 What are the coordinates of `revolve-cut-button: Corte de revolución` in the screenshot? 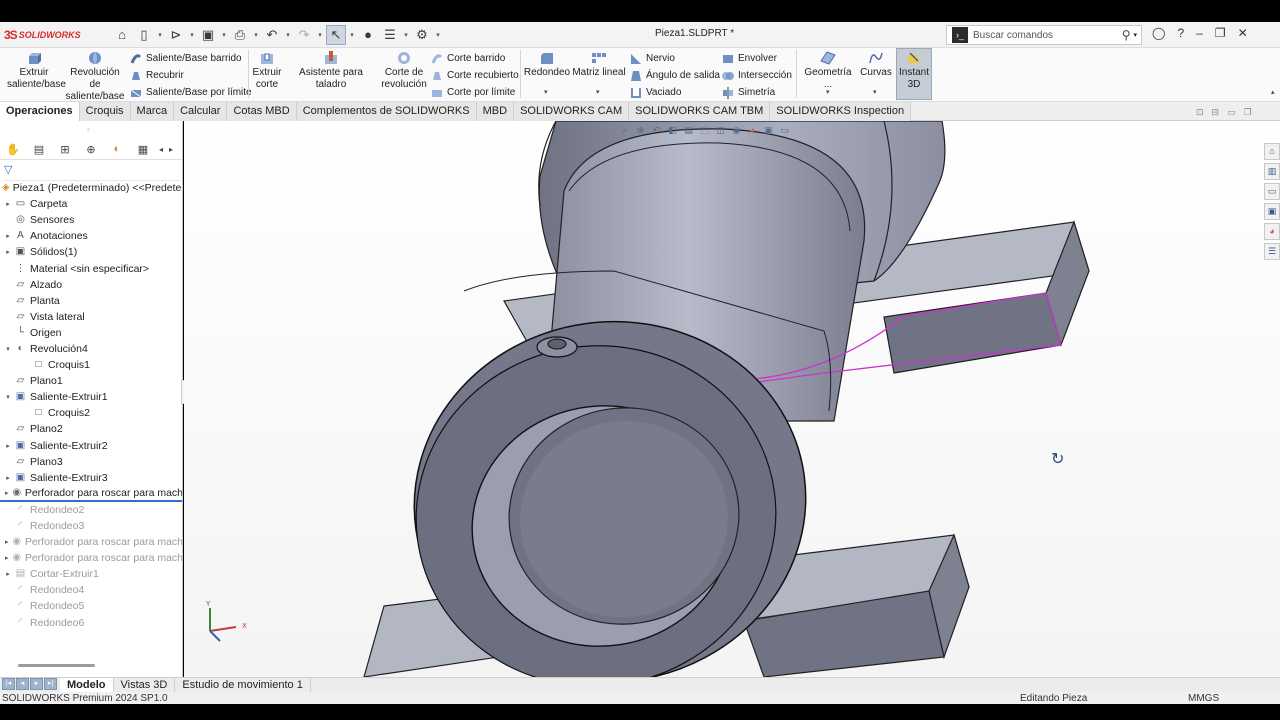 It's located at (404, 71).